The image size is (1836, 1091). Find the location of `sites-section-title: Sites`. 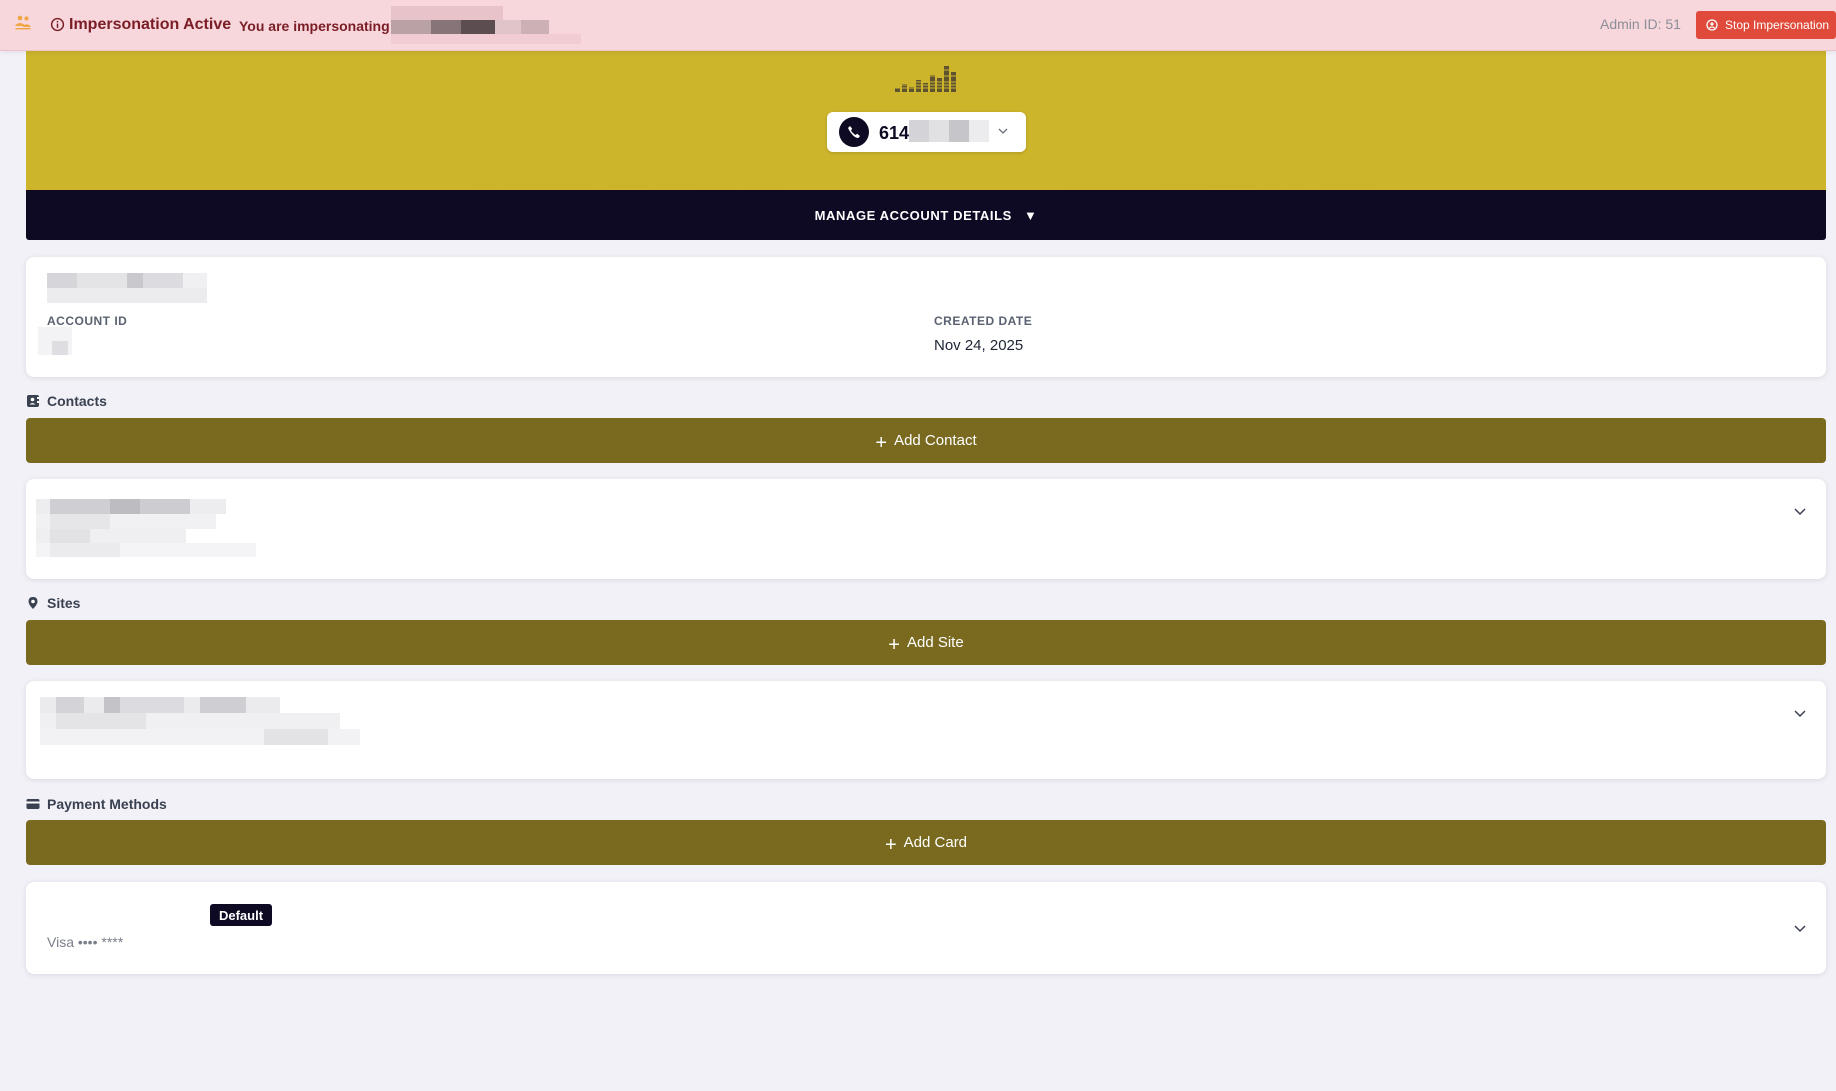

sites-section-title: Sites is located at coordinates (53, 603).